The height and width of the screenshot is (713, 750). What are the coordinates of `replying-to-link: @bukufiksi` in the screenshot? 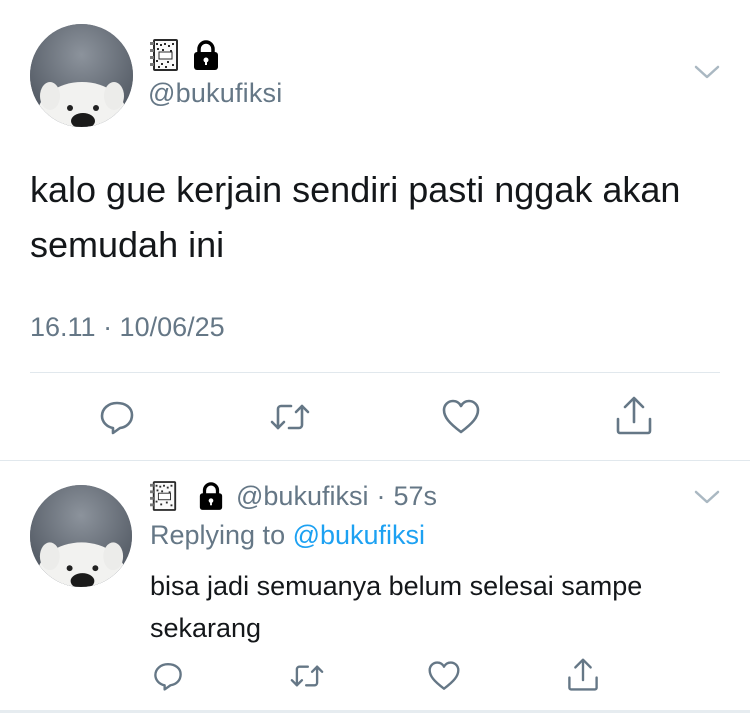 It's located at (359, 535).